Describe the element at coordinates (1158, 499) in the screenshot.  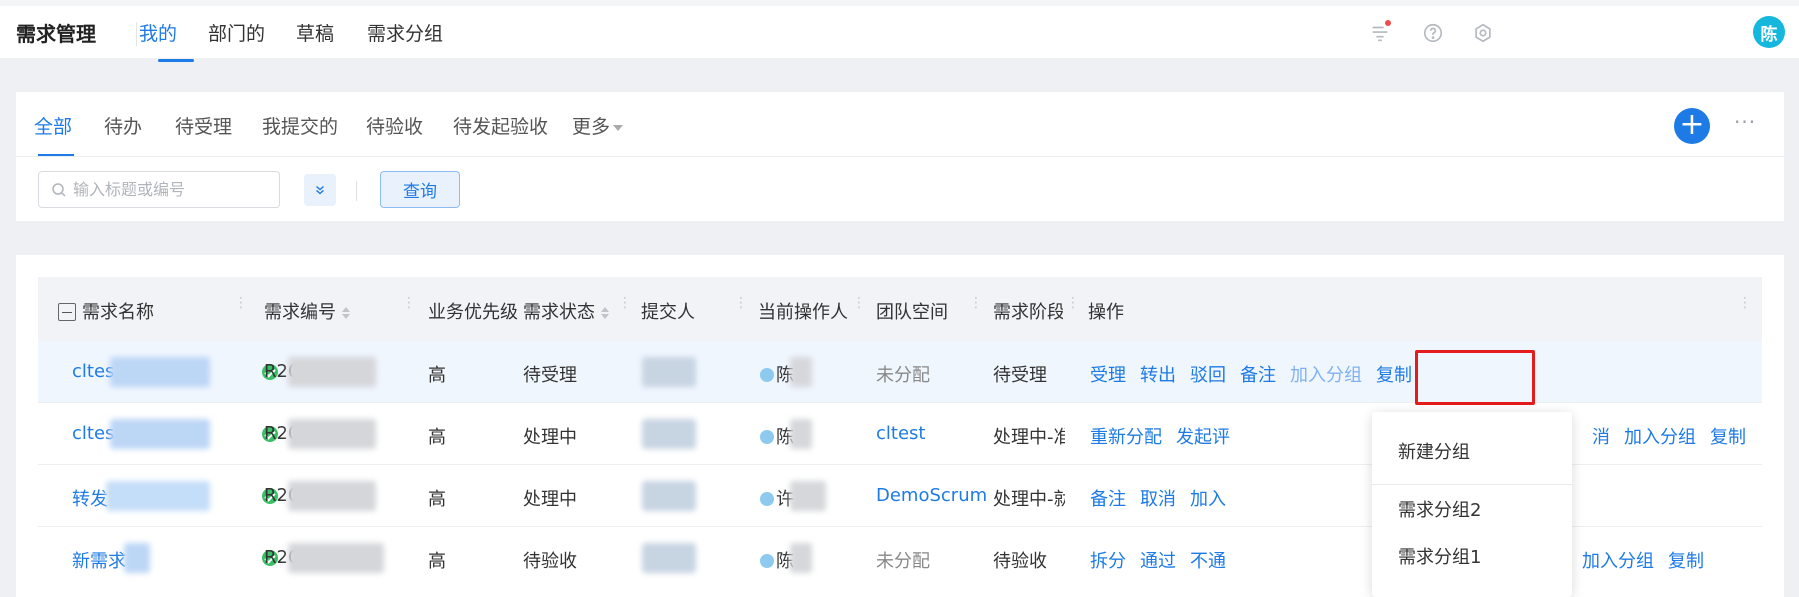
I see `cancel-action: 取消` at that location.